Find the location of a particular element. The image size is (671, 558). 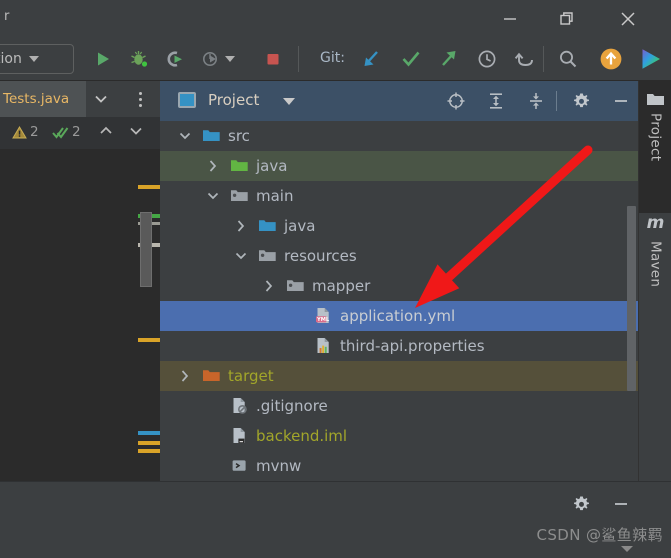

maven-m-icon: m is located at coordinates (655, 223).